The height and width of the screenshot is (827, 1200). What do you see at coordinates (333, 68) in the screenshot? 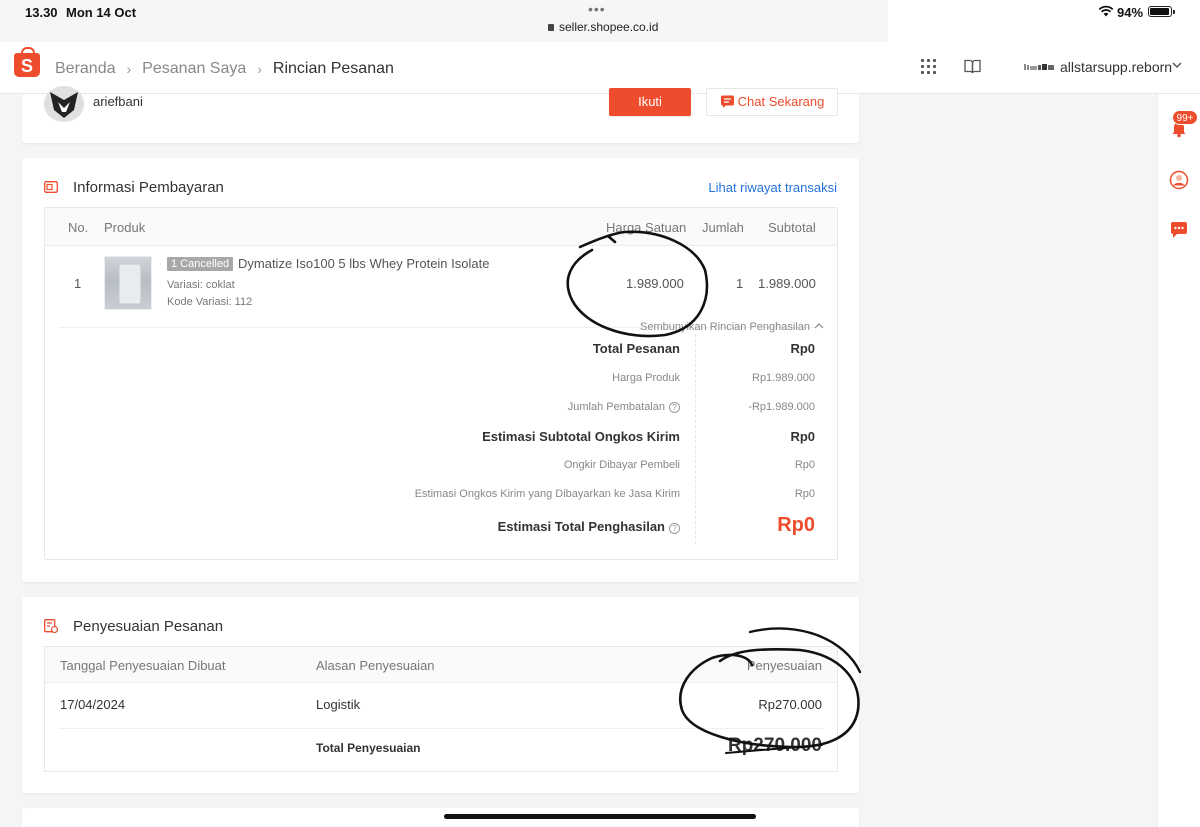
I see `breadcrumb-current: Rincian Pesanan` at bounding box center [333, 68].